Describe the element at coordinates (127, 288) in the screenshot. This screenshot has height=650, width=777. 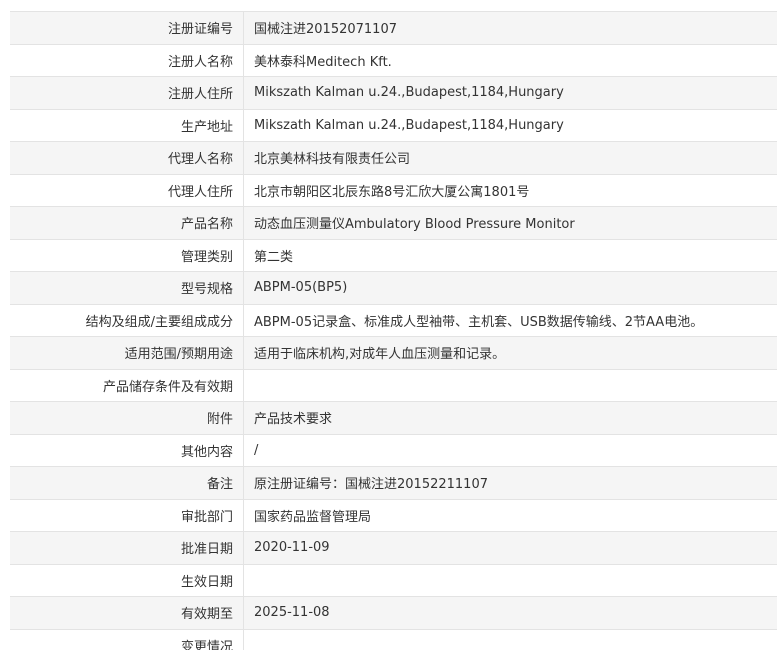
I see `row-label: 型号规格` at that location.